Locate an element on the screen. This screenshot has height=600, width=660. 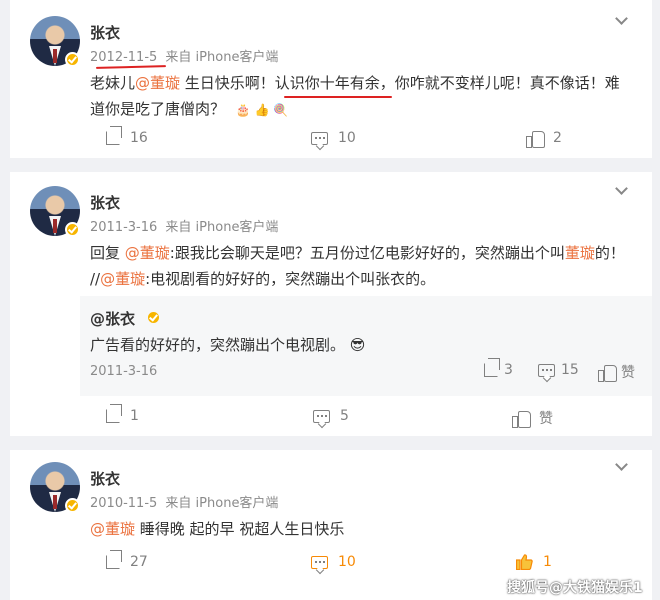
post-meta: 2012-11-5 来自 iPhone客户端 is located at coordinates (184, 55).